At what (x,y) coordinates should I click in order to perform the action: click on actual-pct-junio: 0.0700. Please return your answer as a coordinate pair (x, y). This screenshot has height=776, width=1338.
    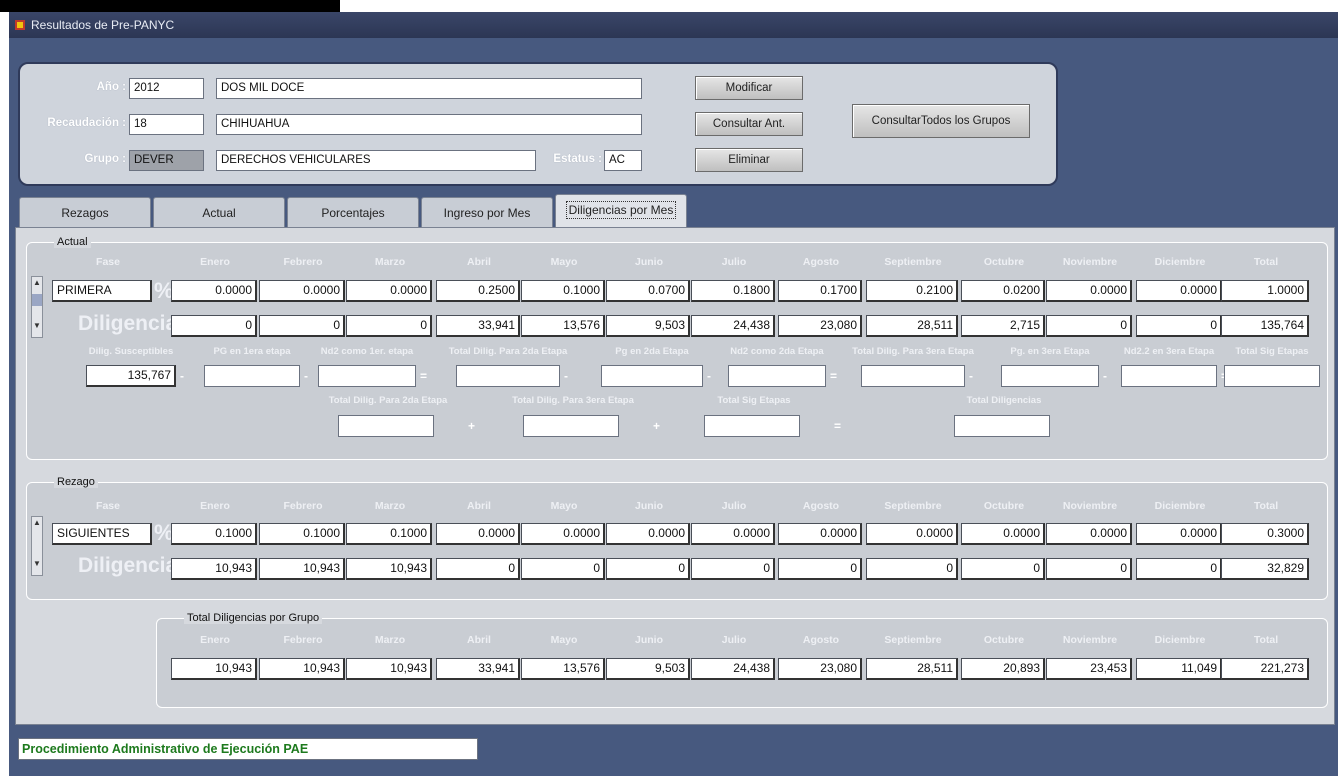
    Looking at the image, I should click on (648, 291).